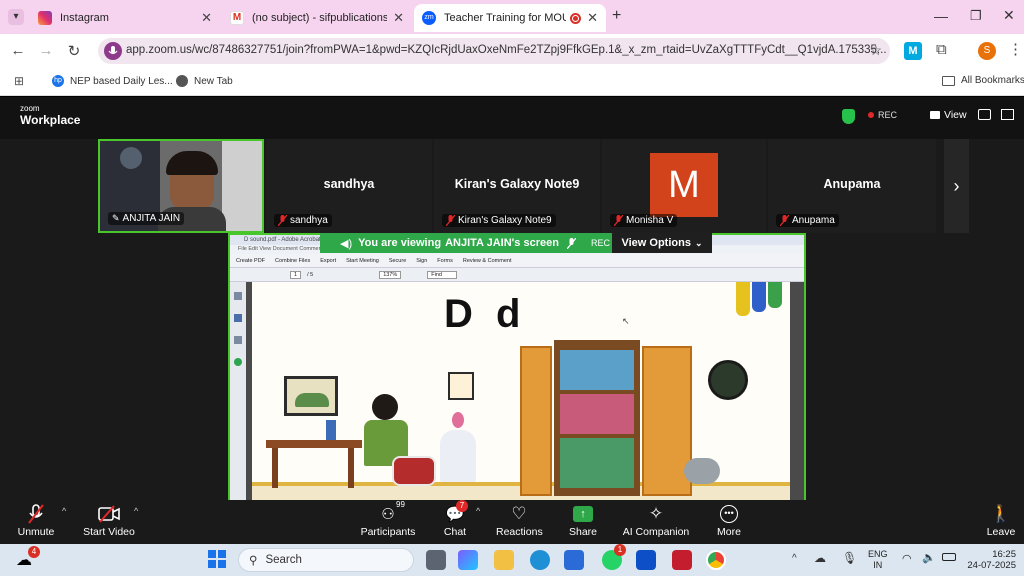  What do you see at coordinates (620, 550) in the screenshot?
I see `whatsapp-badge: 1` at bounding box center [620, 550].